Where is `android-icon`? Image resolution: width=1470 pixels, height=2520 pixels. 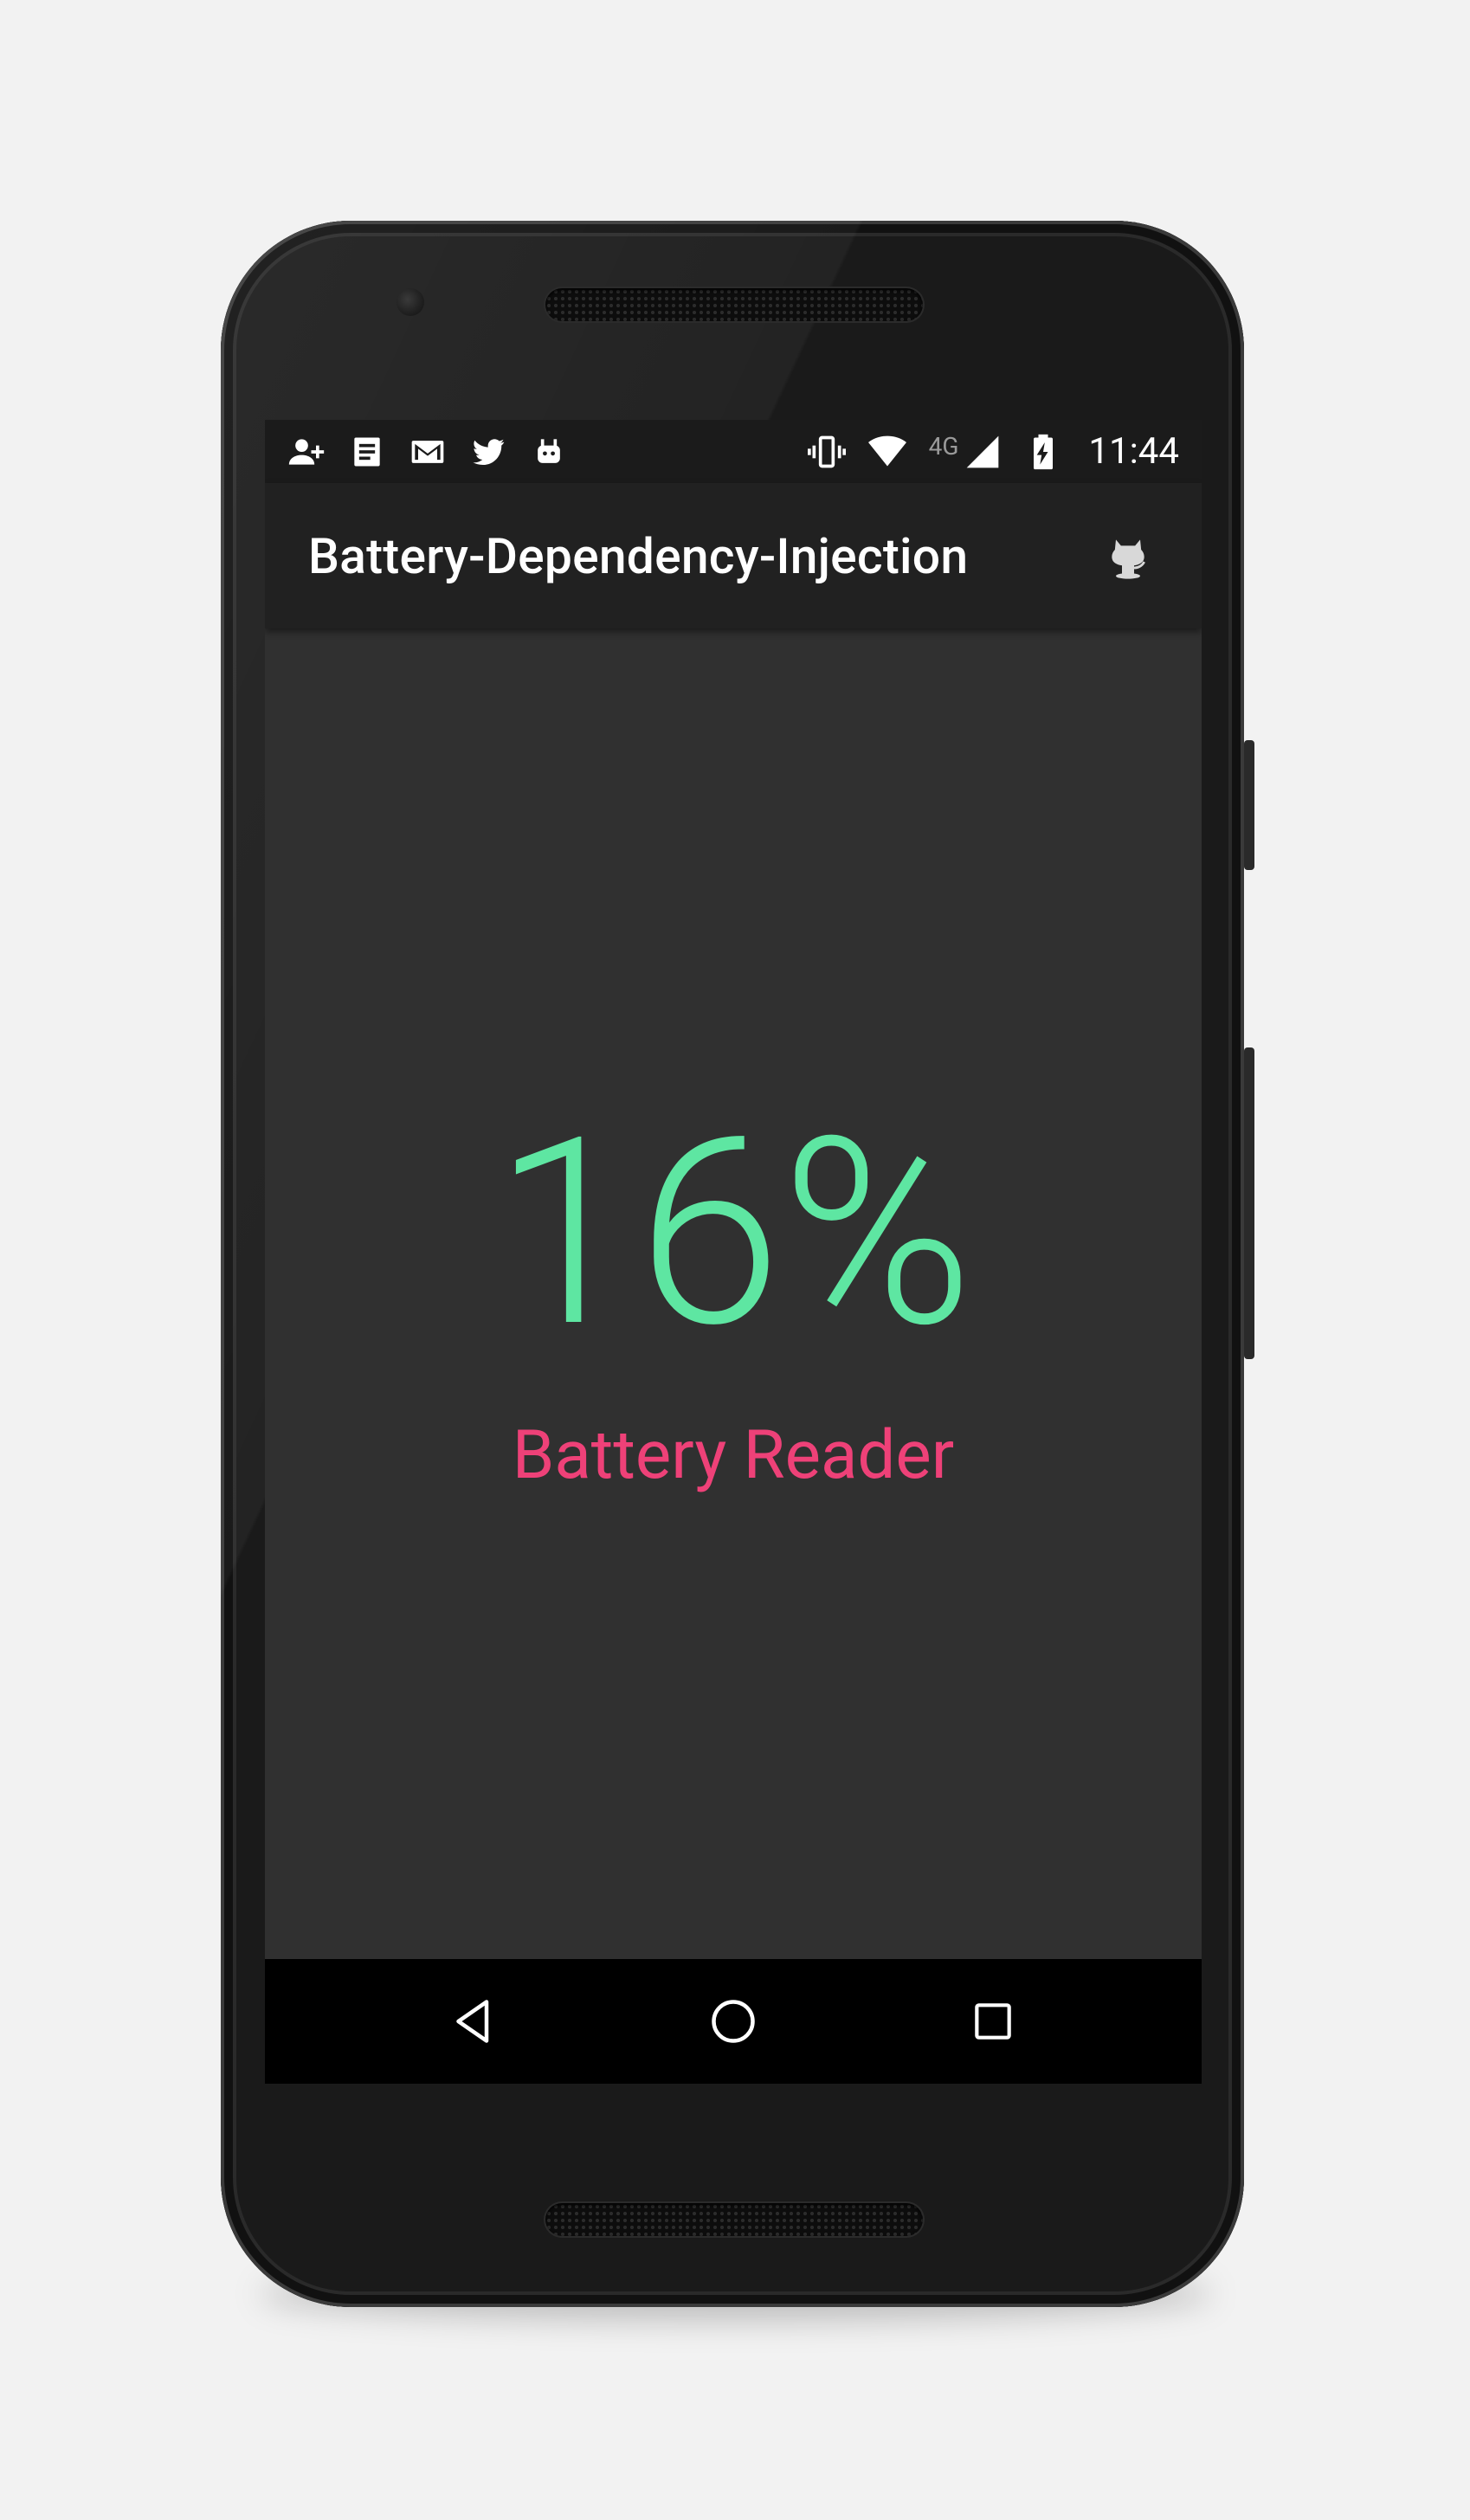 android-icon is located at coordinates (549, 452).